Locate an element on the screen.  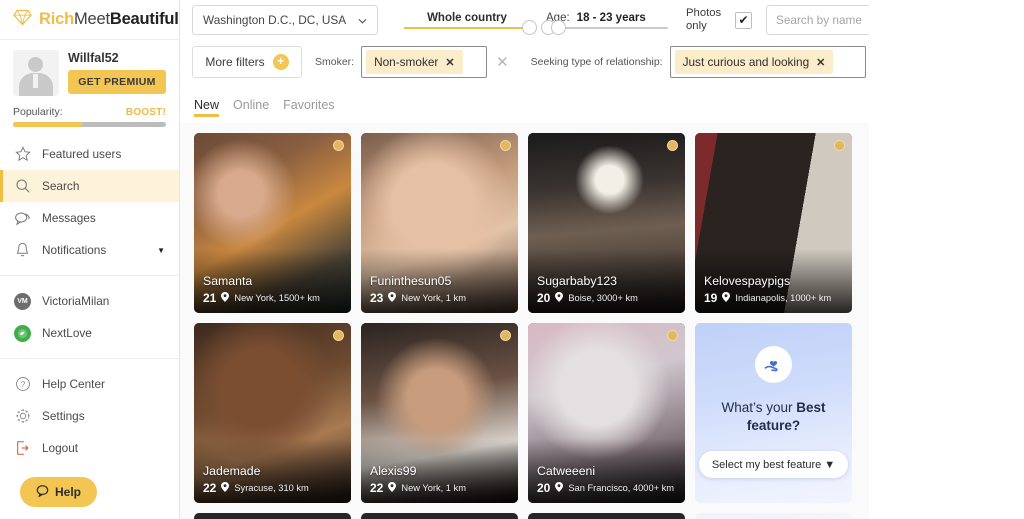
profile-card: Alexis99 22 New York, 1 km is located at coordinates (439, 413).